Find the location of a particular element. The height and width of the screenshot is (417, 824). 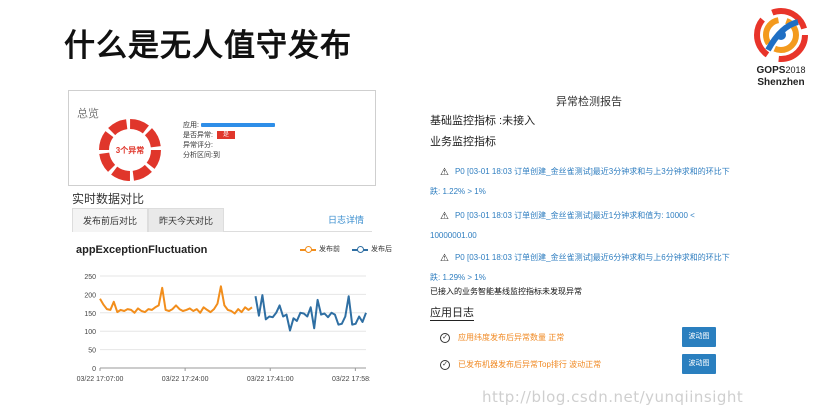

tab-yesterday-today: 昨天今天对比 is located at coordinates (186, 220).